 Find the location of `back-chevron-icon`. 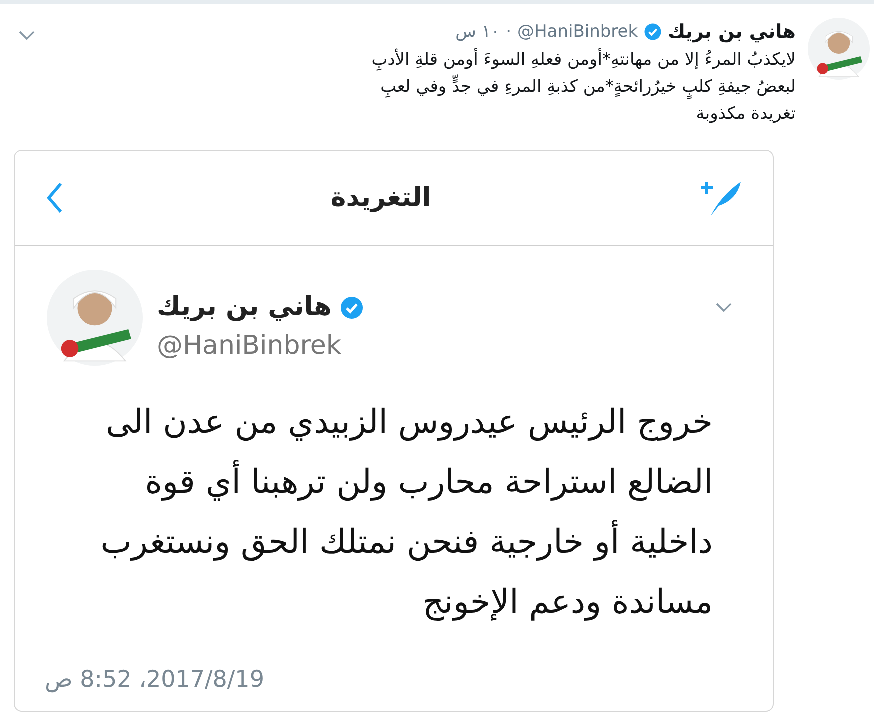

back-chevron-icon is located at coordinates (55, 198).